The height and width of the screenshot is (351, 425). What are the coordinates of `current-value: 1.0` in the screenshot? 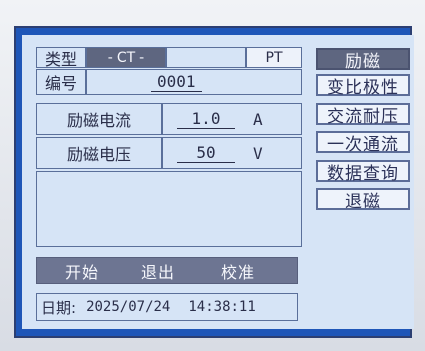 It's located at (206, 119).